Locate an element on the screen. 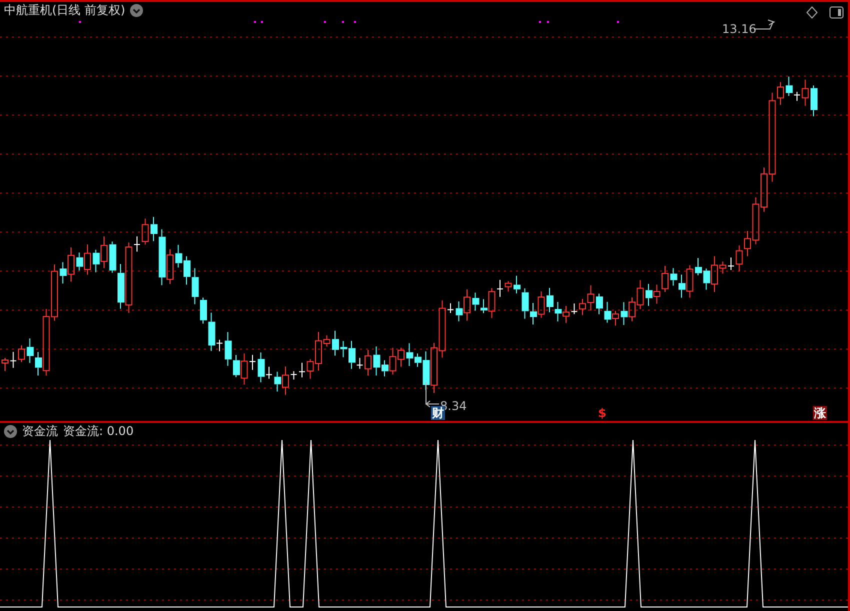  diamond-icon is located at coordinates (812, 12).